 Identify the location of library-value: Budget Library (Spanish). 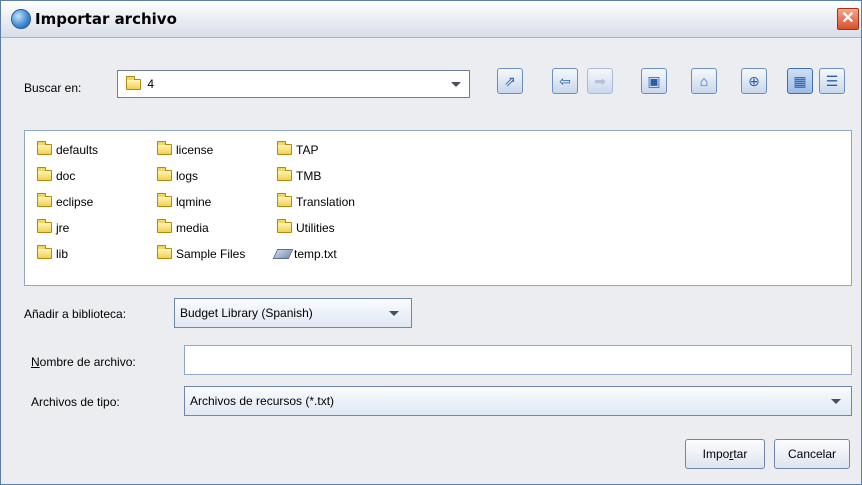
(246, 313).